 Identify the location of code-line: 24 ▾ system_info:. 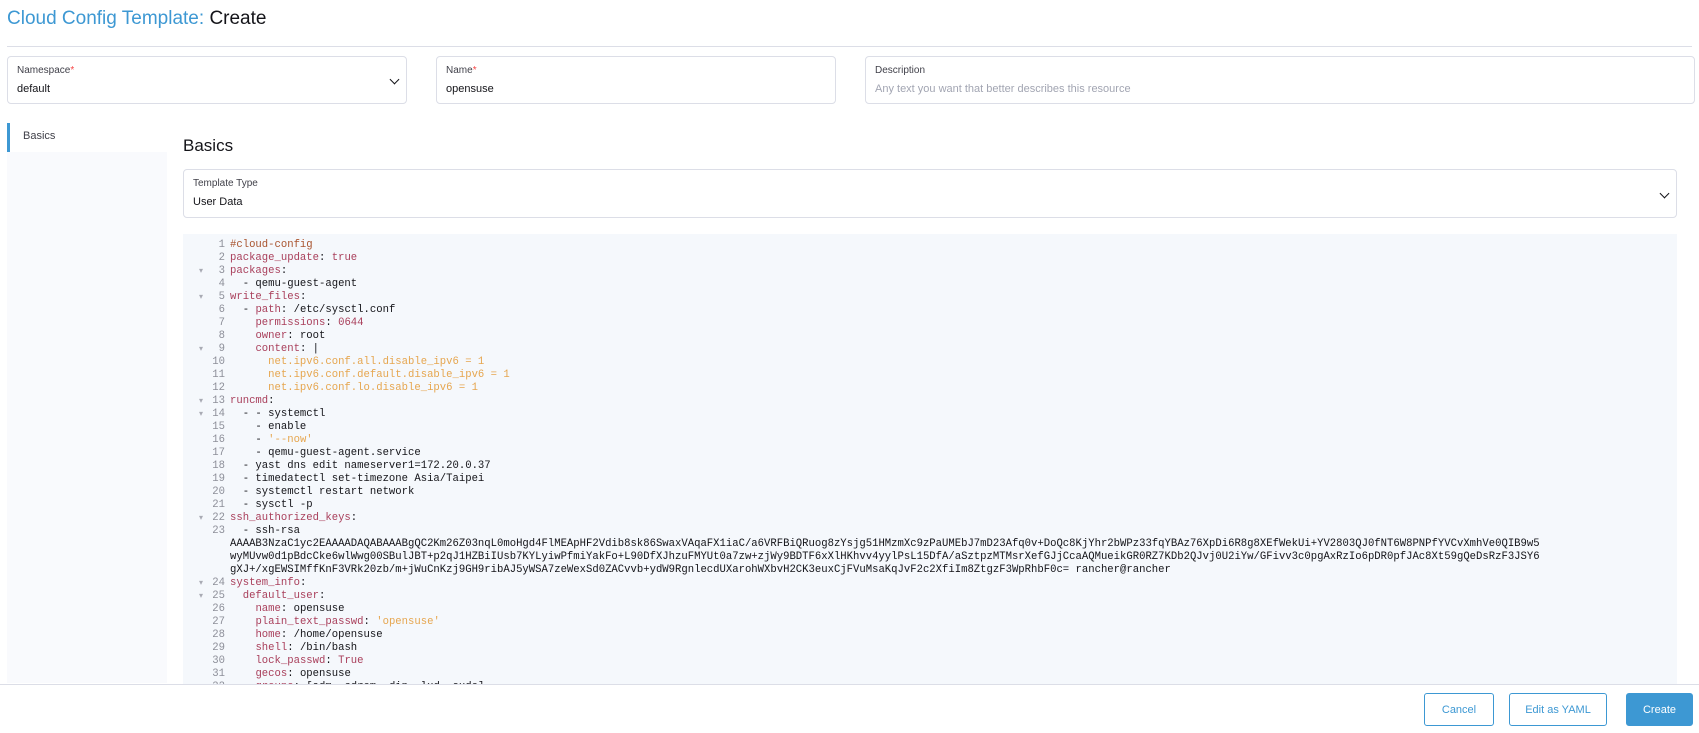
(930, 583).